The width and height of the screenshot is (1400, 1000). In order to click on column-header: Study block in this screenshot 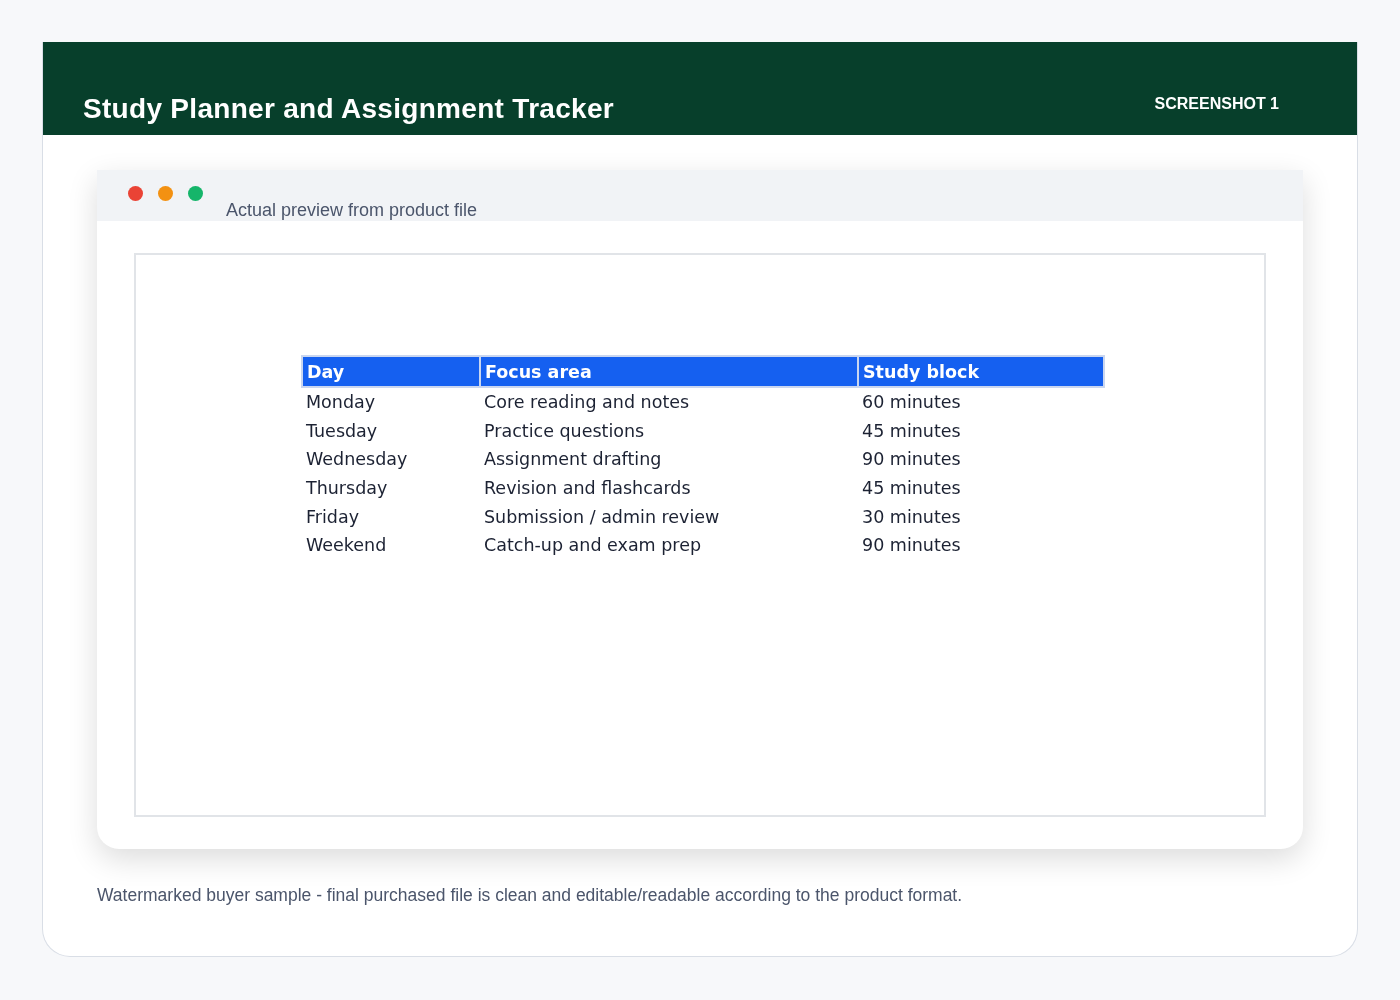, I will do `click(981, 371)`.